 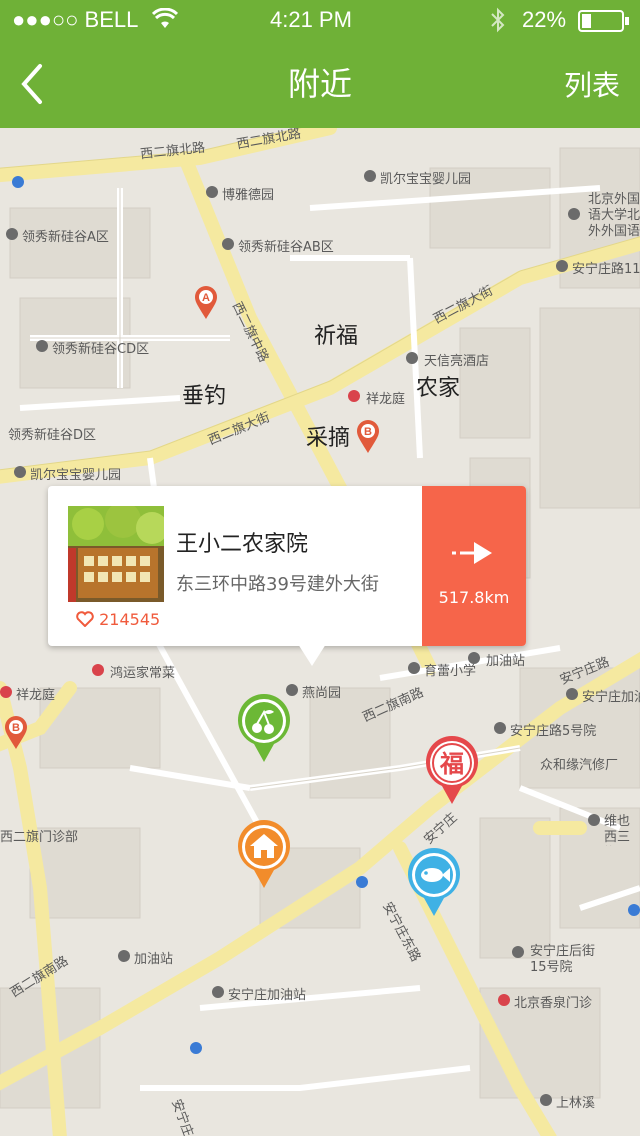 What do you see at coordinates (412, 358) in the screenshot?
I see `hotel-icon` at bounding box center [412, 358].